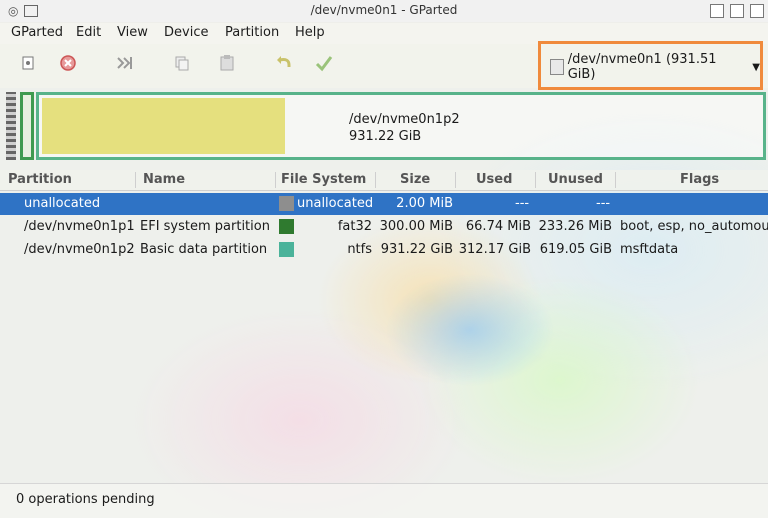 This screenshot has width=768, height=518. I want to click on diskmap-partition-efi, so click(27, 126).